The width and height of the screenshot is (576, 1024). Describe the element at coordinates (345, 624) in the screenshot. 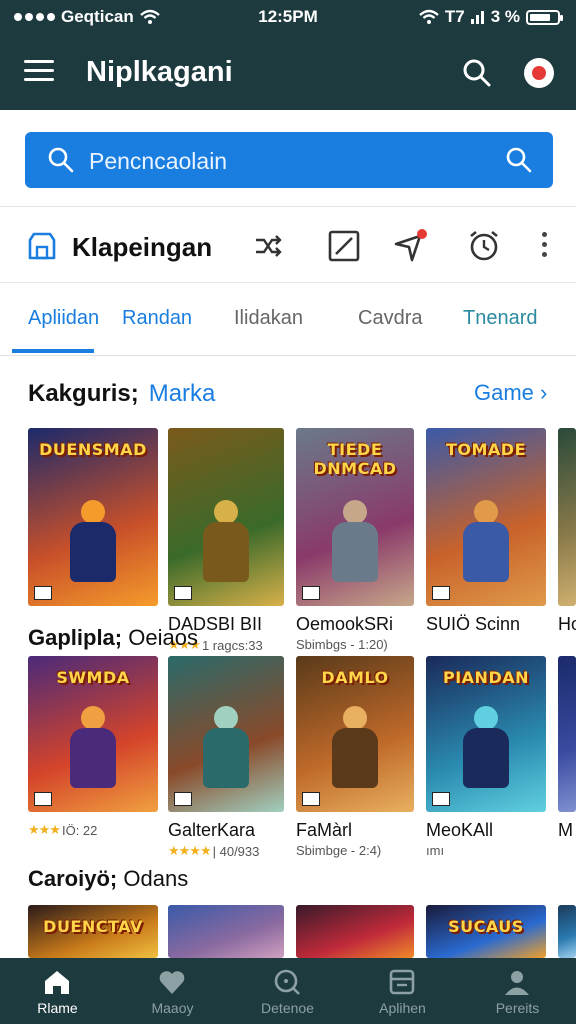

I see `game-name: OemookSRi` at that location.